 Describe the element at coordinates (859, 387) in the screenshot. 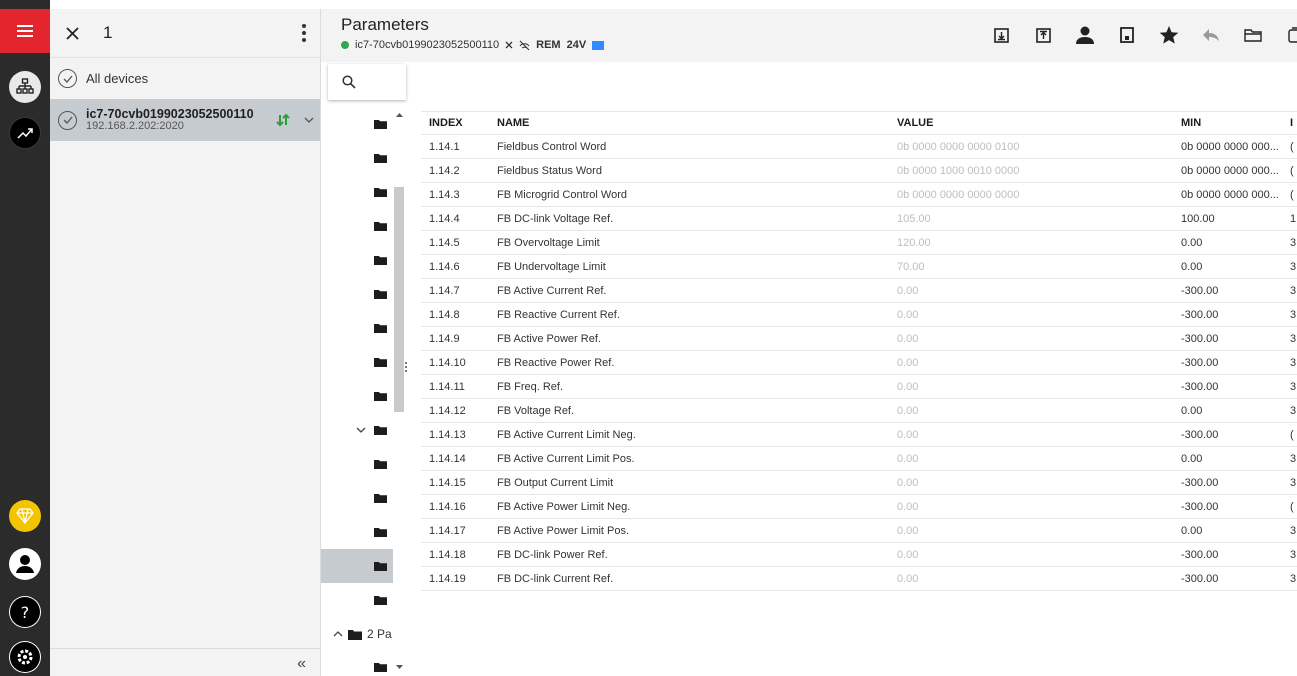

I see `table-row: 1.14.11 FB Freq. Ref. 0.00 -300.00 3` at that location.